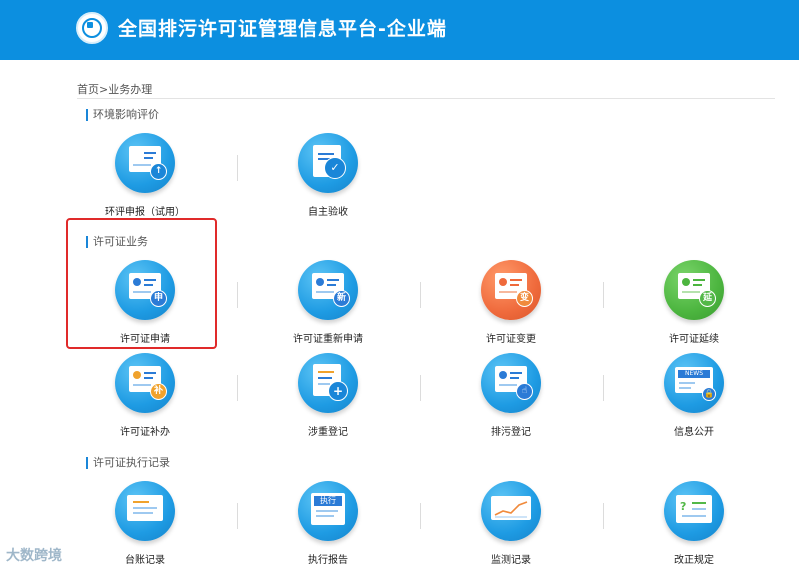 This screenshot has width=799, height=571. Describe the element at coordinates (328, 560) in the screenshot. I see `item-label: 执行报告` at that location.